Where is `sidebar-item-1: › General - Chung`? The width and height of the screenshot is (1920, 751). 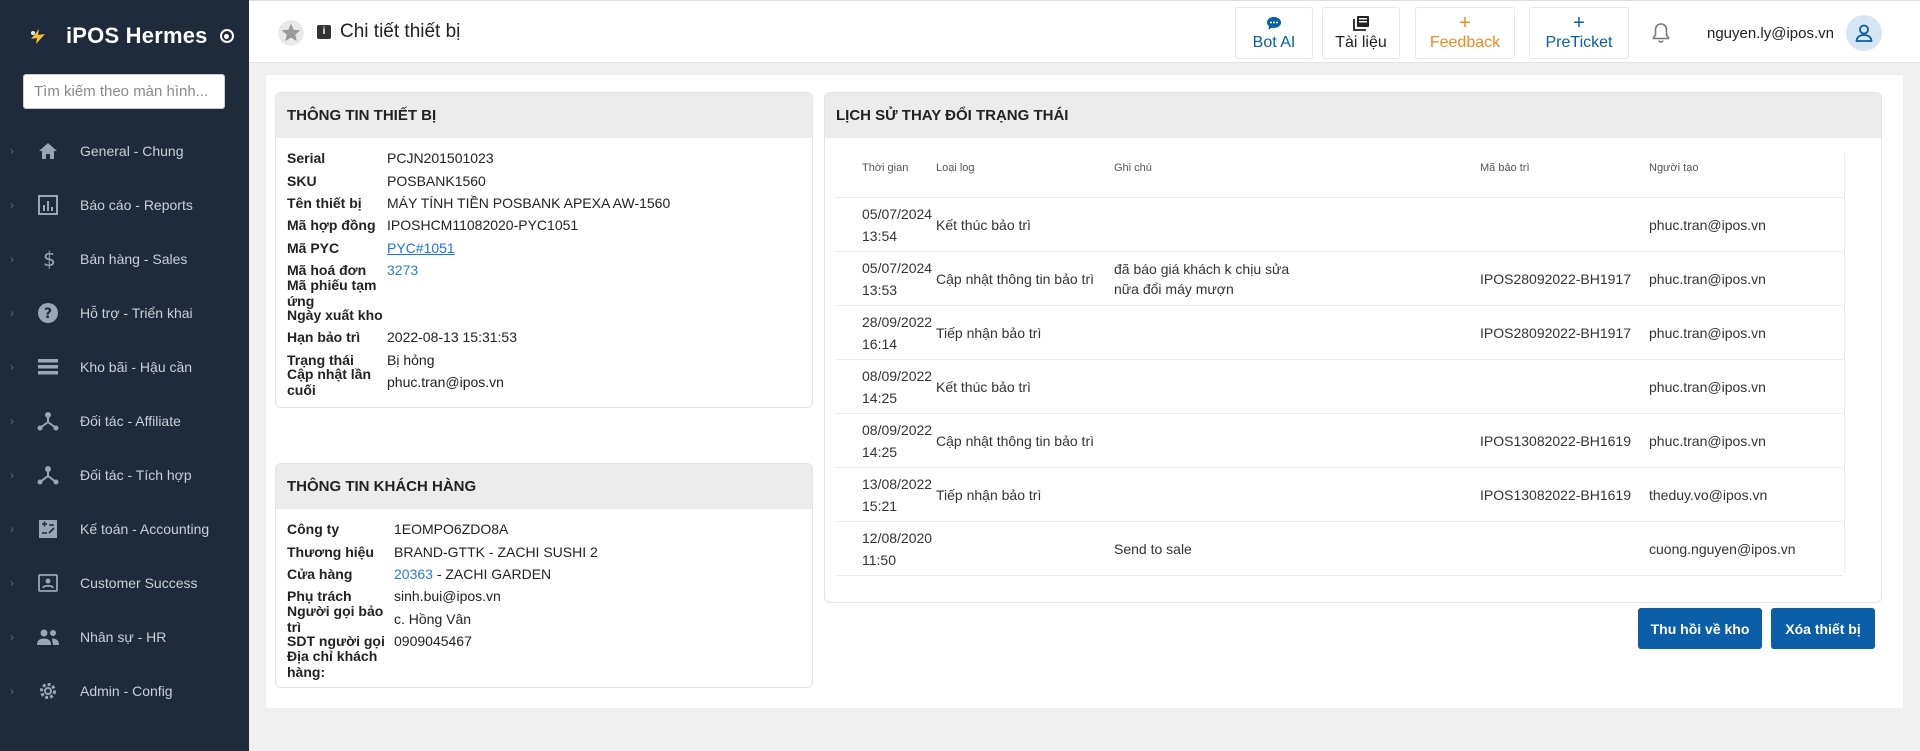 sidebar-item-1: › General - Chung is located at coordinates (124, 151).